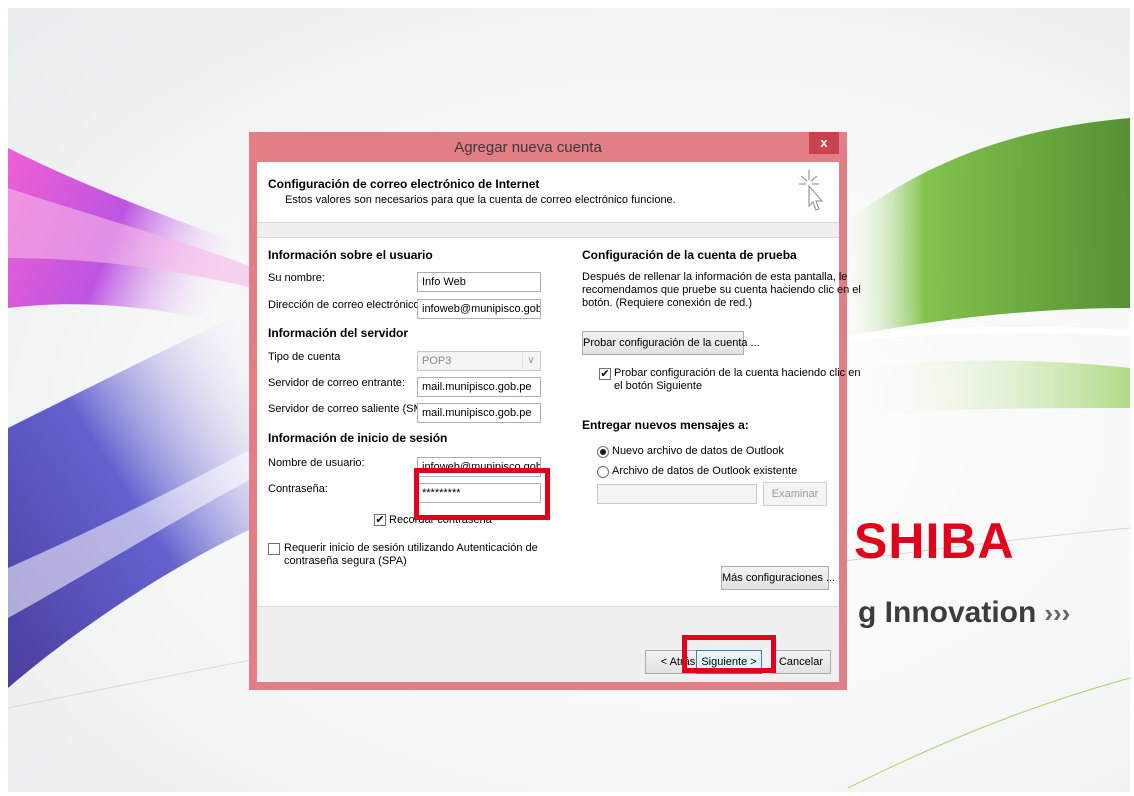 This screenshot has height=796, width=1134. Describe the element at coordinates (482, 494) in the screenshot. I see `password-highlight-box` at that location.